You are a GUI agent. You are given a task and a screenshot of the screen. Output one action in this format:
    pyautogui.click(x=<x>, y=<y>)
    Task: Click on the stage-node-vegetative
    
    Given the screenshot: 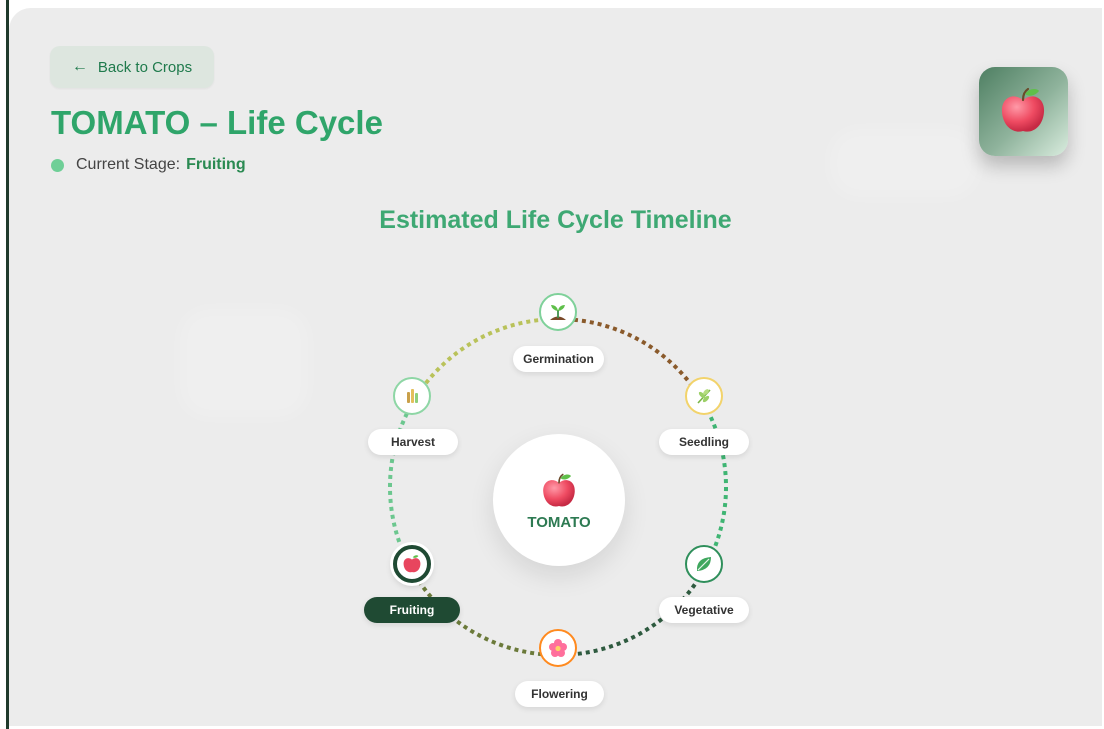 What is the action you would take?
    pyautogui.click(x=704, y=564)
    